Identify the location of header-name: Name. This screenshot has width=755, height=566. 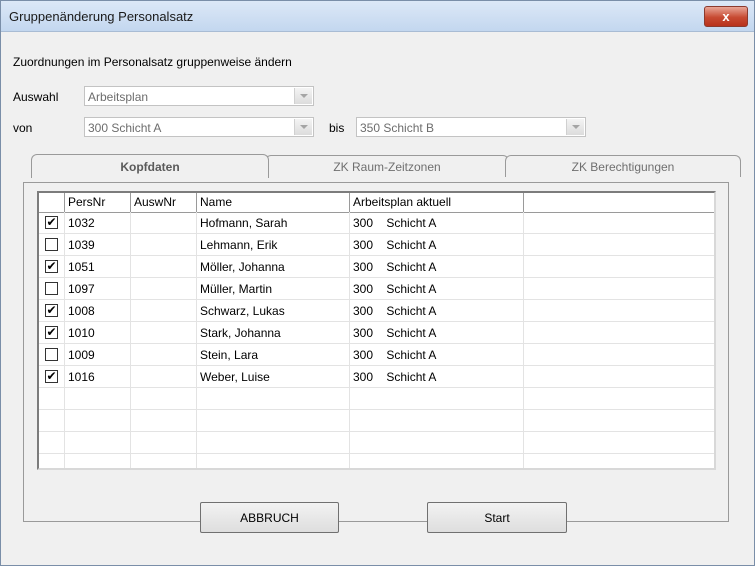
(273, 202).